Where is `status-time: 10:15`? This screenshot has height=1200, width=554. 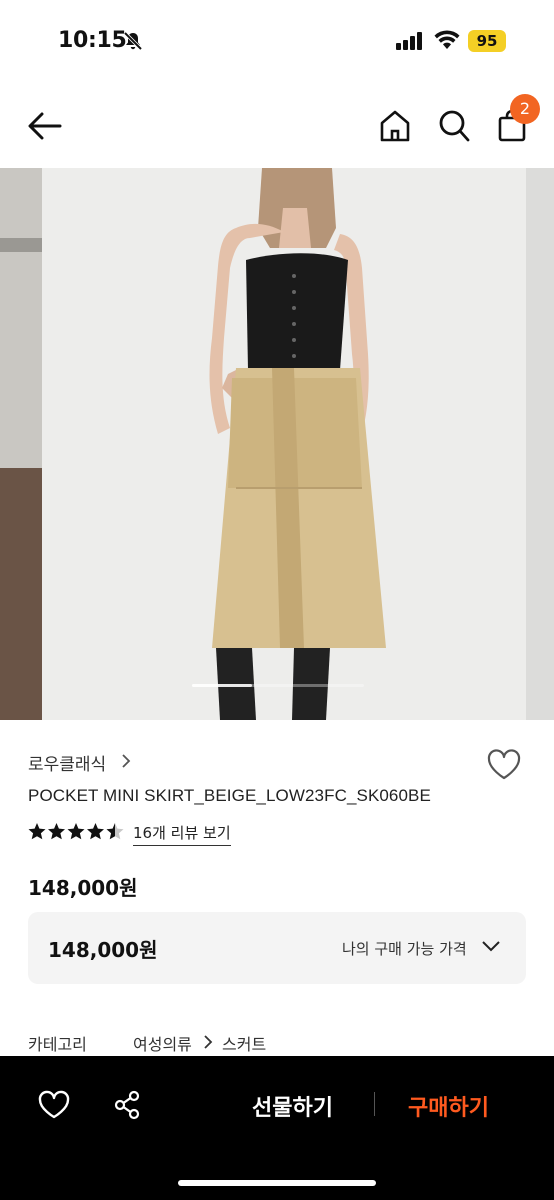
status-time: 10:15 is located at coordinates (92, 40).